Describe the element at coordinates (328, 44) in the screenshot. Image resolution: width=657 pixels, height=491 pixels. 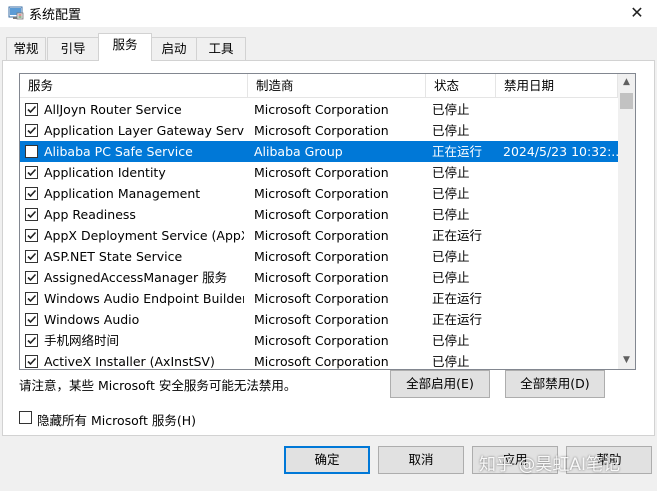
I see `tab-bar: 常规 引导 服务 启动 工具` at that location.